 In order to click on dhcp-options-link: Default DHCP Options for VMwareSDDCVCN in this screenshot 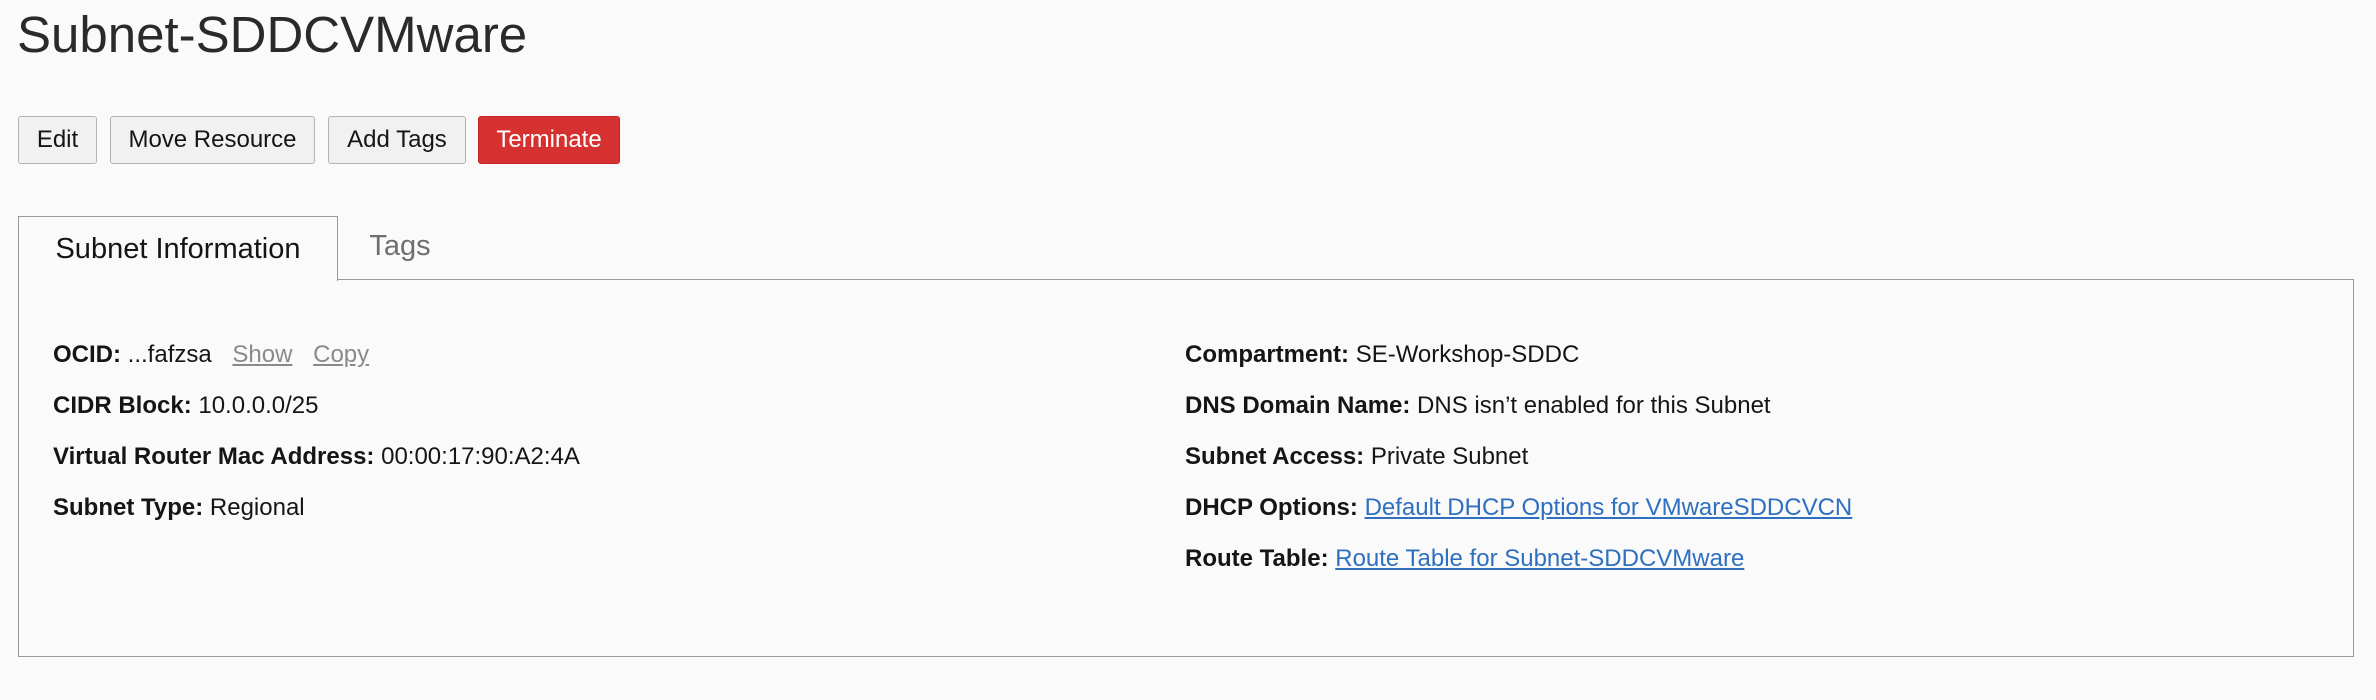, I will do `click(1609, 507)`.